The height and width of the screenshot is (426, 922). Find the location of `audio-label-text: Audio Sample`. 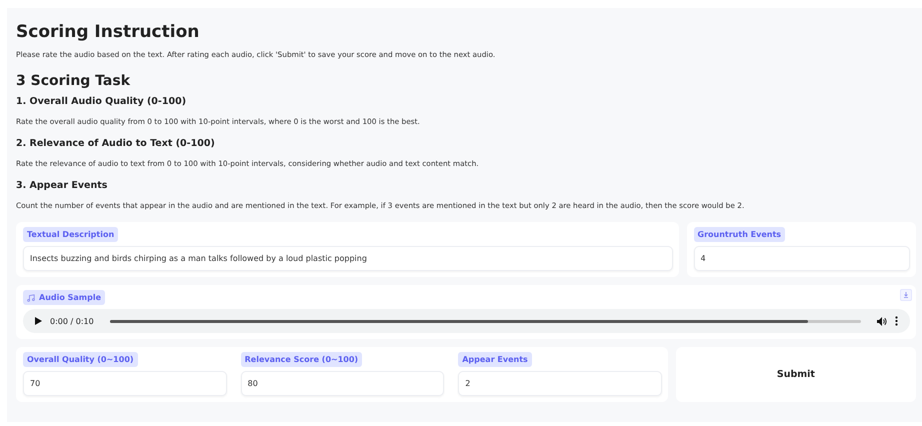

audio-label-text: Audio Sample is located at coordinates (70, 297).